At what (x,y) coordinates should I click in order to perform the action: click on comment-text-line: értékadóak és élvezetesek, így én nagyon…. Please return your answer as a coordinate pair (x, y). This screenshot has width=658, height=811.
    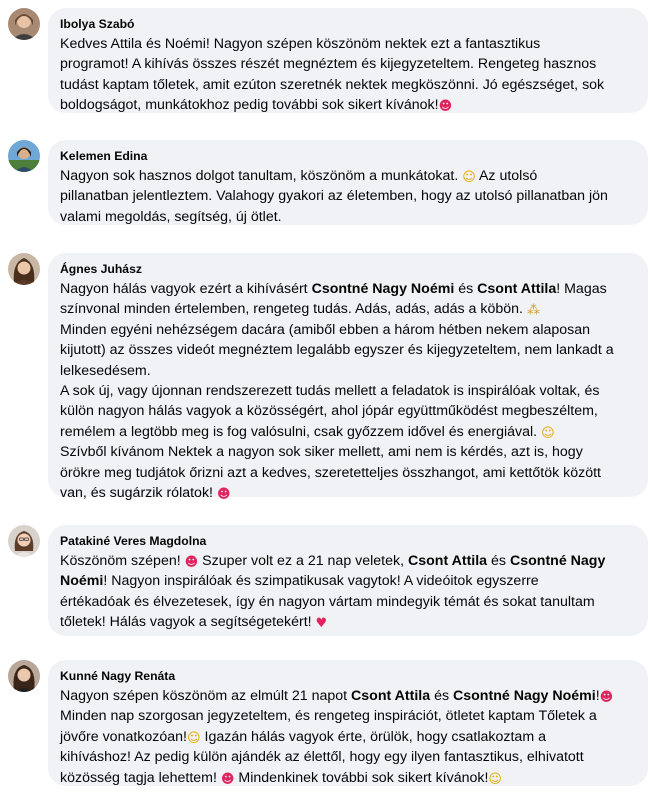
    Looking at the image, I should click on (327, 601).